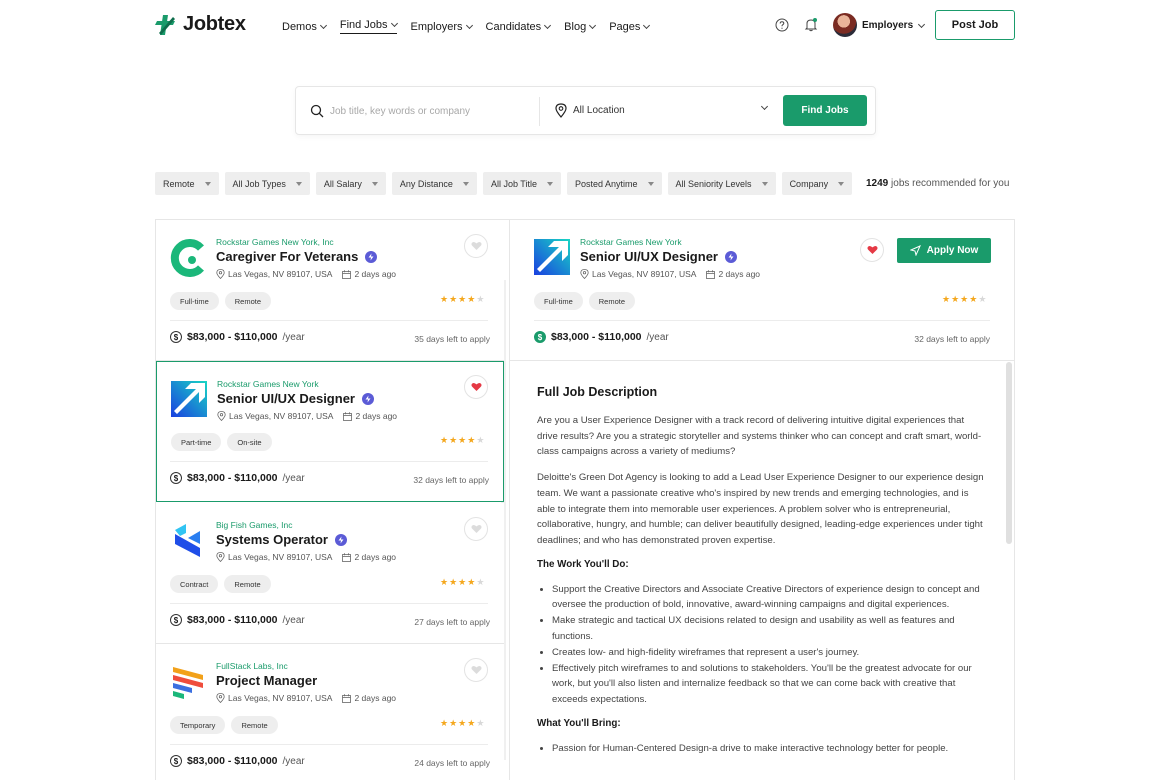 This screenshot has width=1170, height=780. Describe the element at coordinates (368, 26) in the screenshot. I see `nav-find-jobs: Find Jobs` at that location.